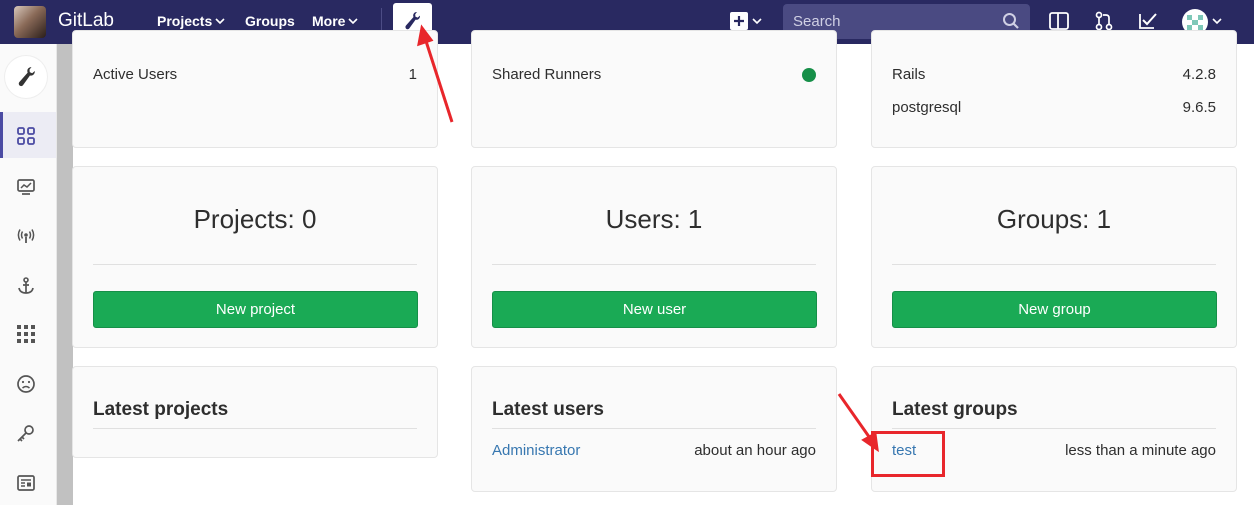 This screenshot has height=505, width=1254. What do you see at coordinates (536, 450) in the screenshot?
I see `user-link-administrator: Administrator` at bounding box center [536, 450].